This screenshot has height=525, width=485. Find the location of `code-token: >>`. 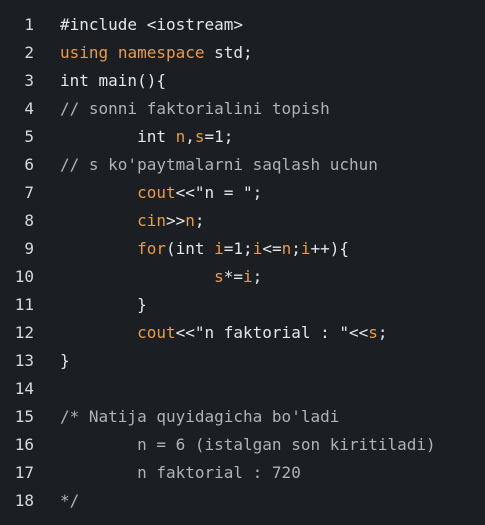

code-token: >> is located at coordinates (175, 220).